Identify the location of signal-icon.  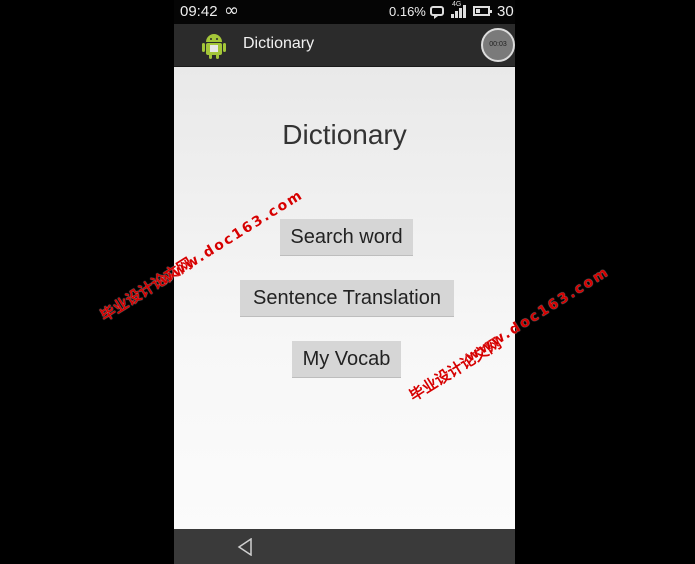
(459, 11).